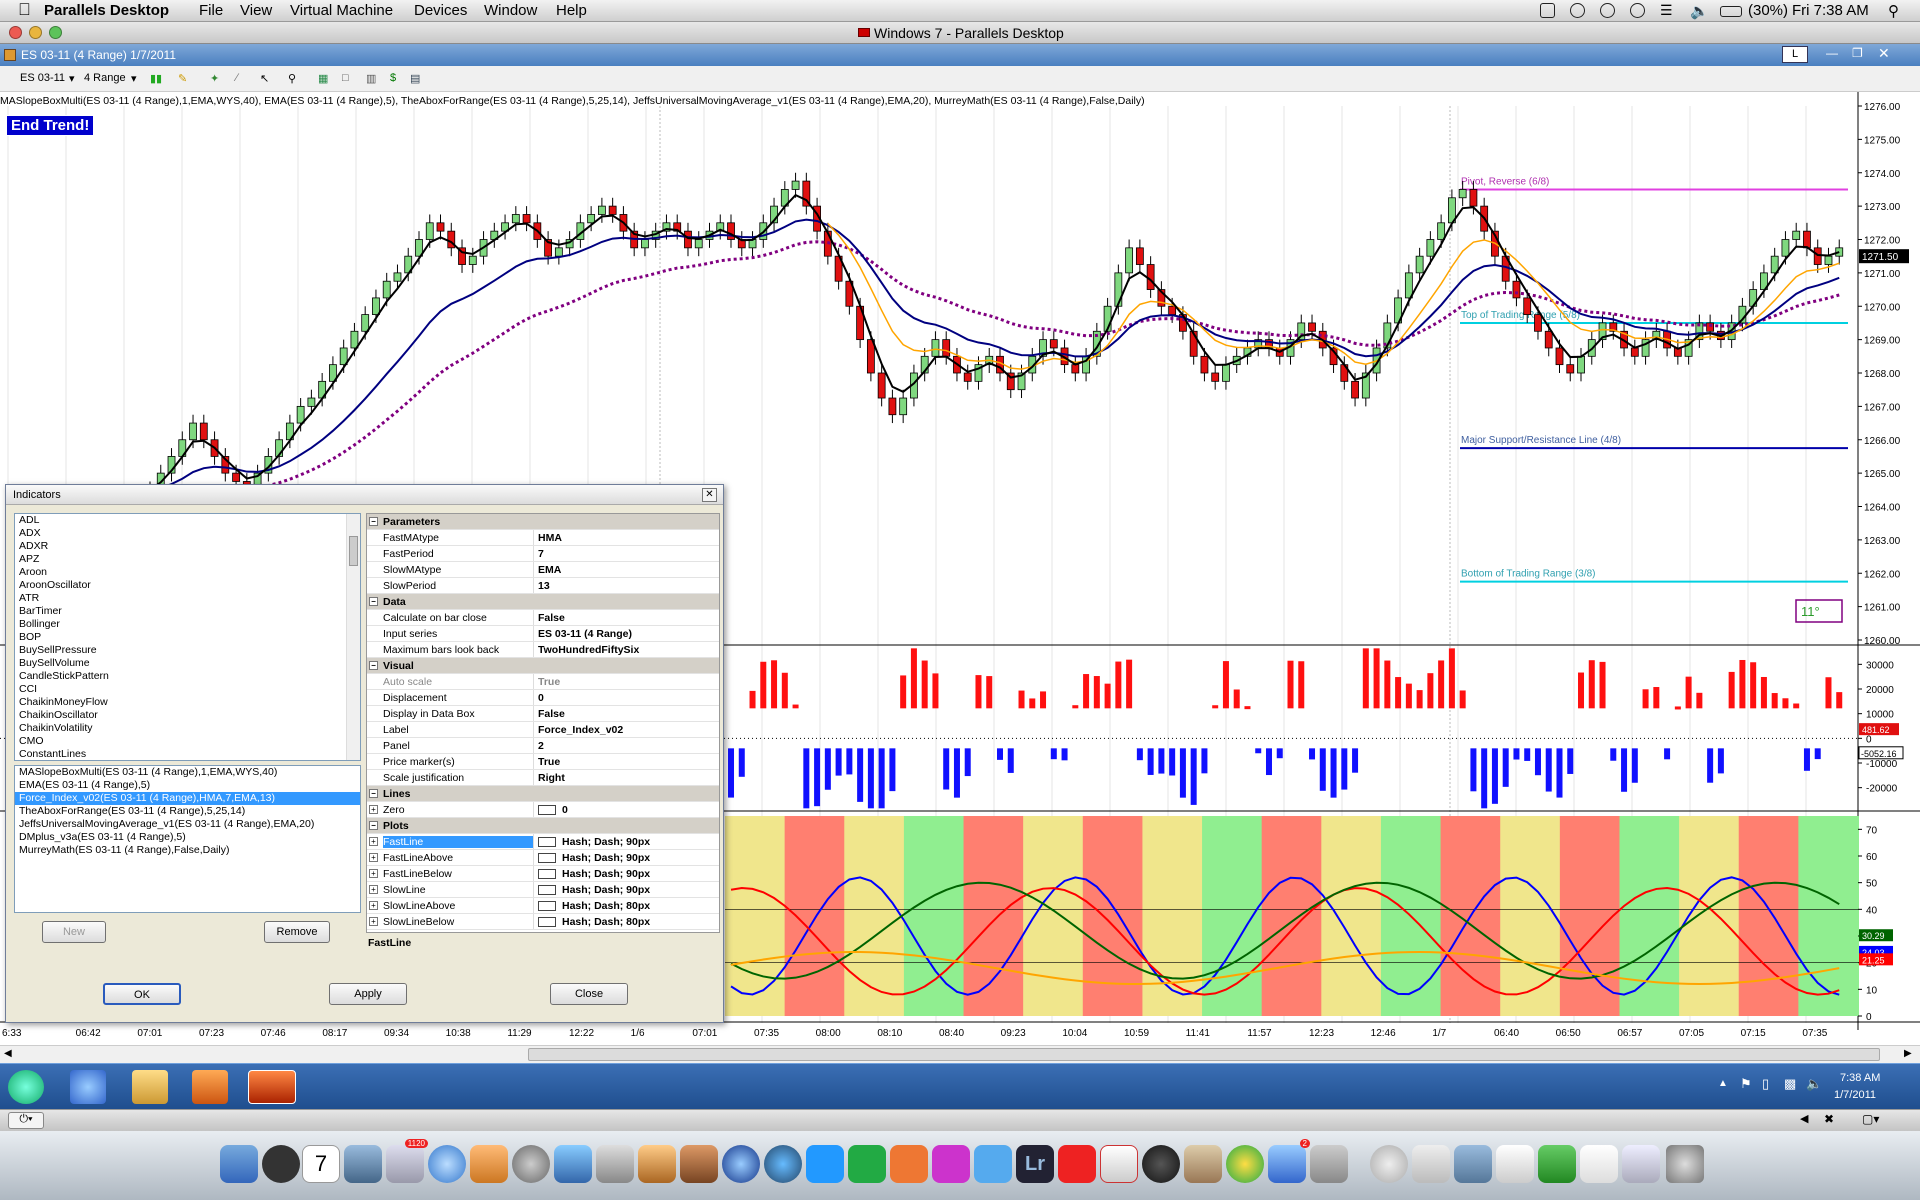 Image resolution: width=1920 pixels, height=1200 pixels. Describe the element at coordinates (187, 689) in the screenshot. I see `available-indicator-item: CCI` at that location.